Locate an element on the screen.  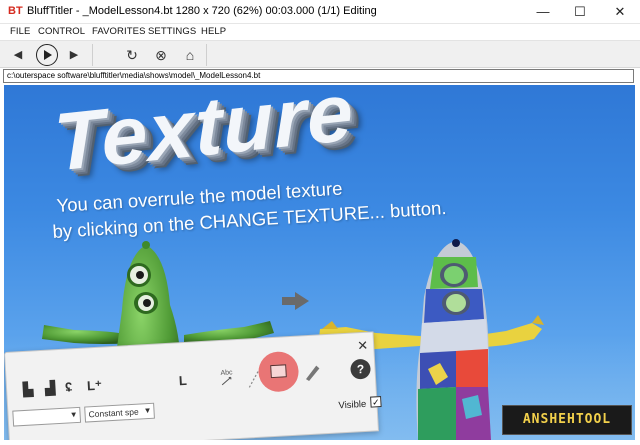
svg-text: Abc is located at coordinates (226, 373).